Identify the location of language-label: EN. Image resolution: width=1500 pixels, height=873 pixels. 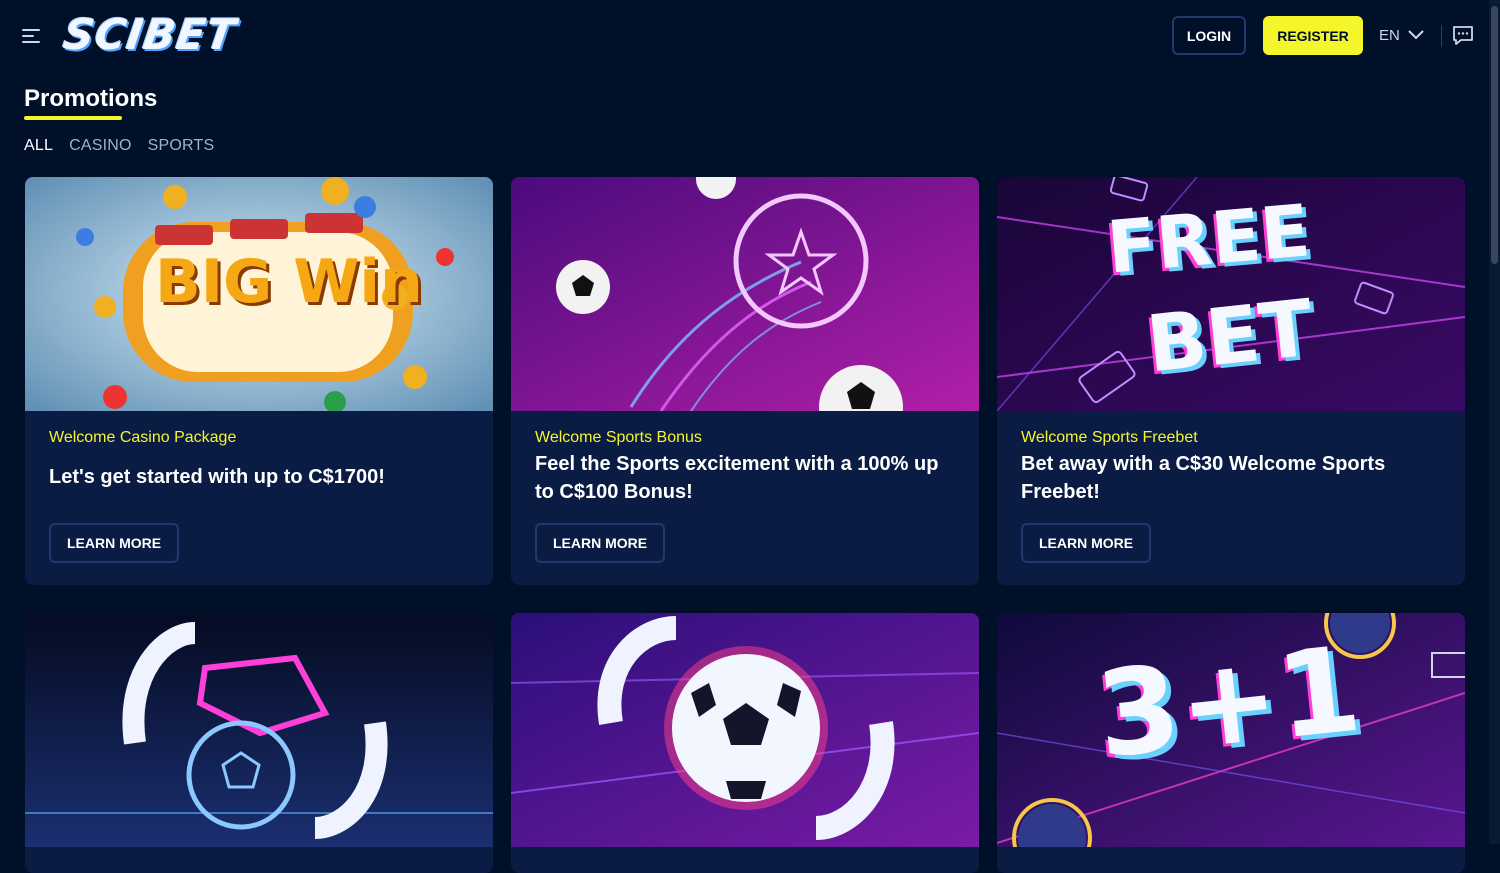
(1389, 35).